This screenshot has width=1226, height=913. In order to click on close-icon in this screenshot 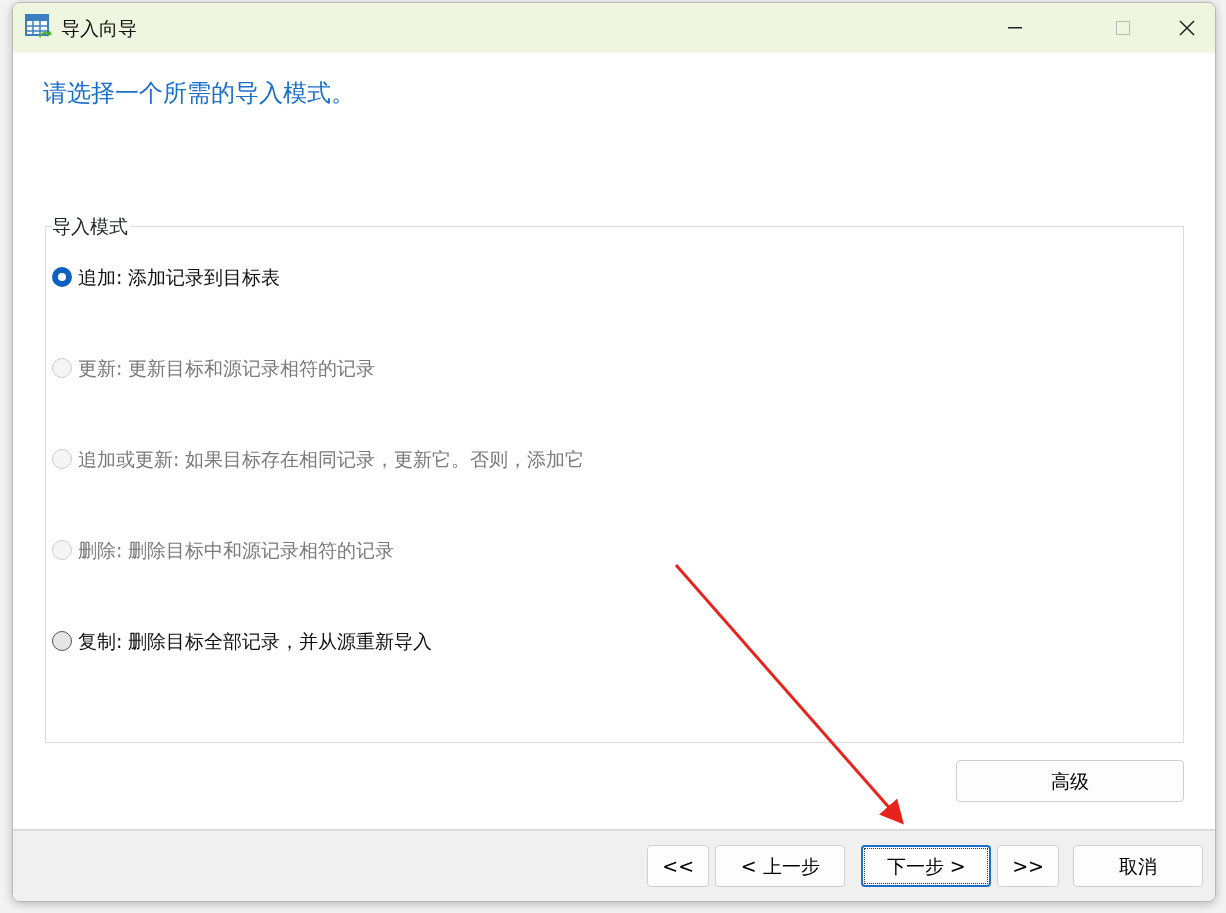, I will do `click(1187, 28)`.